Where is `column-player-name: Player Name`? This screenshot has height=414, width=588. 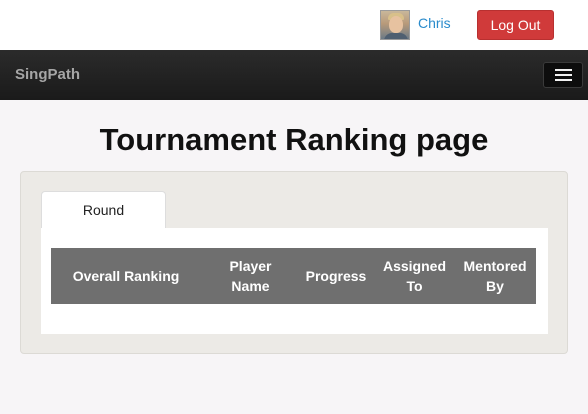
column-player-name: Player Name is located at coordinates (250, 276).